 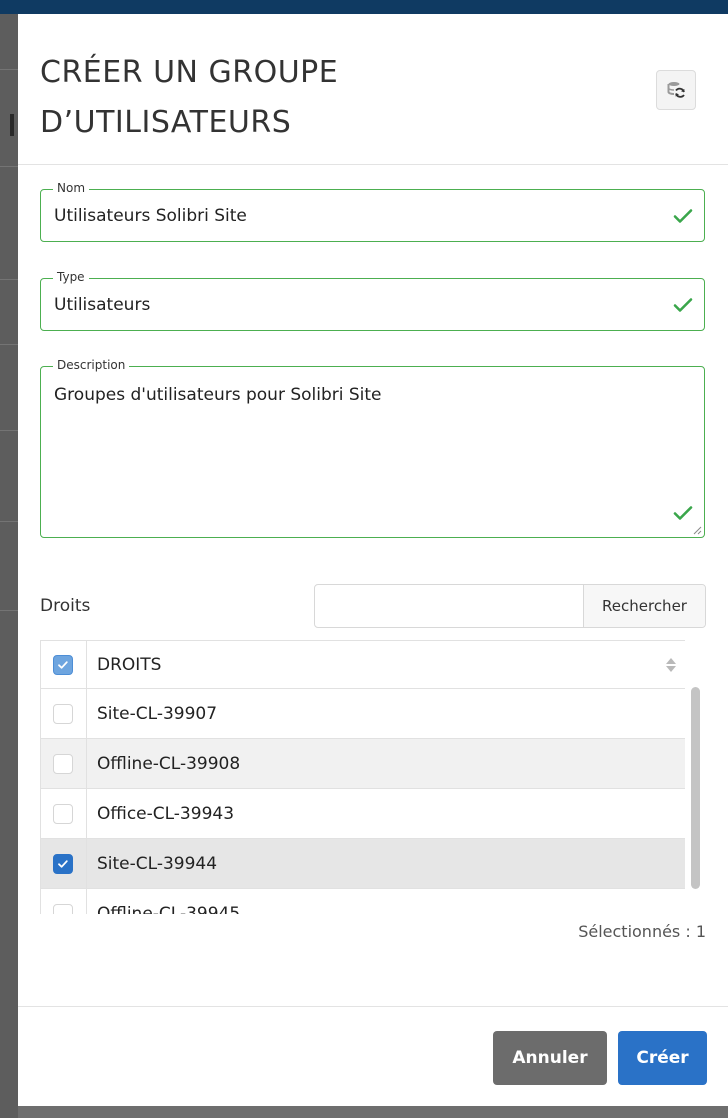 What do you see at coordinates (91, 365) in the screenshot?
I see `description-field-label: Description` at bounding box center [91, 365].